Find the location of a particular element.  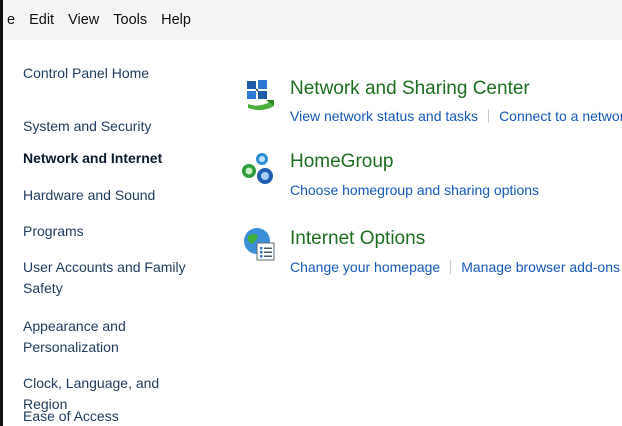

sidebar-item-ease-of-access: Ease of Access is located at coordinates (113, 416).